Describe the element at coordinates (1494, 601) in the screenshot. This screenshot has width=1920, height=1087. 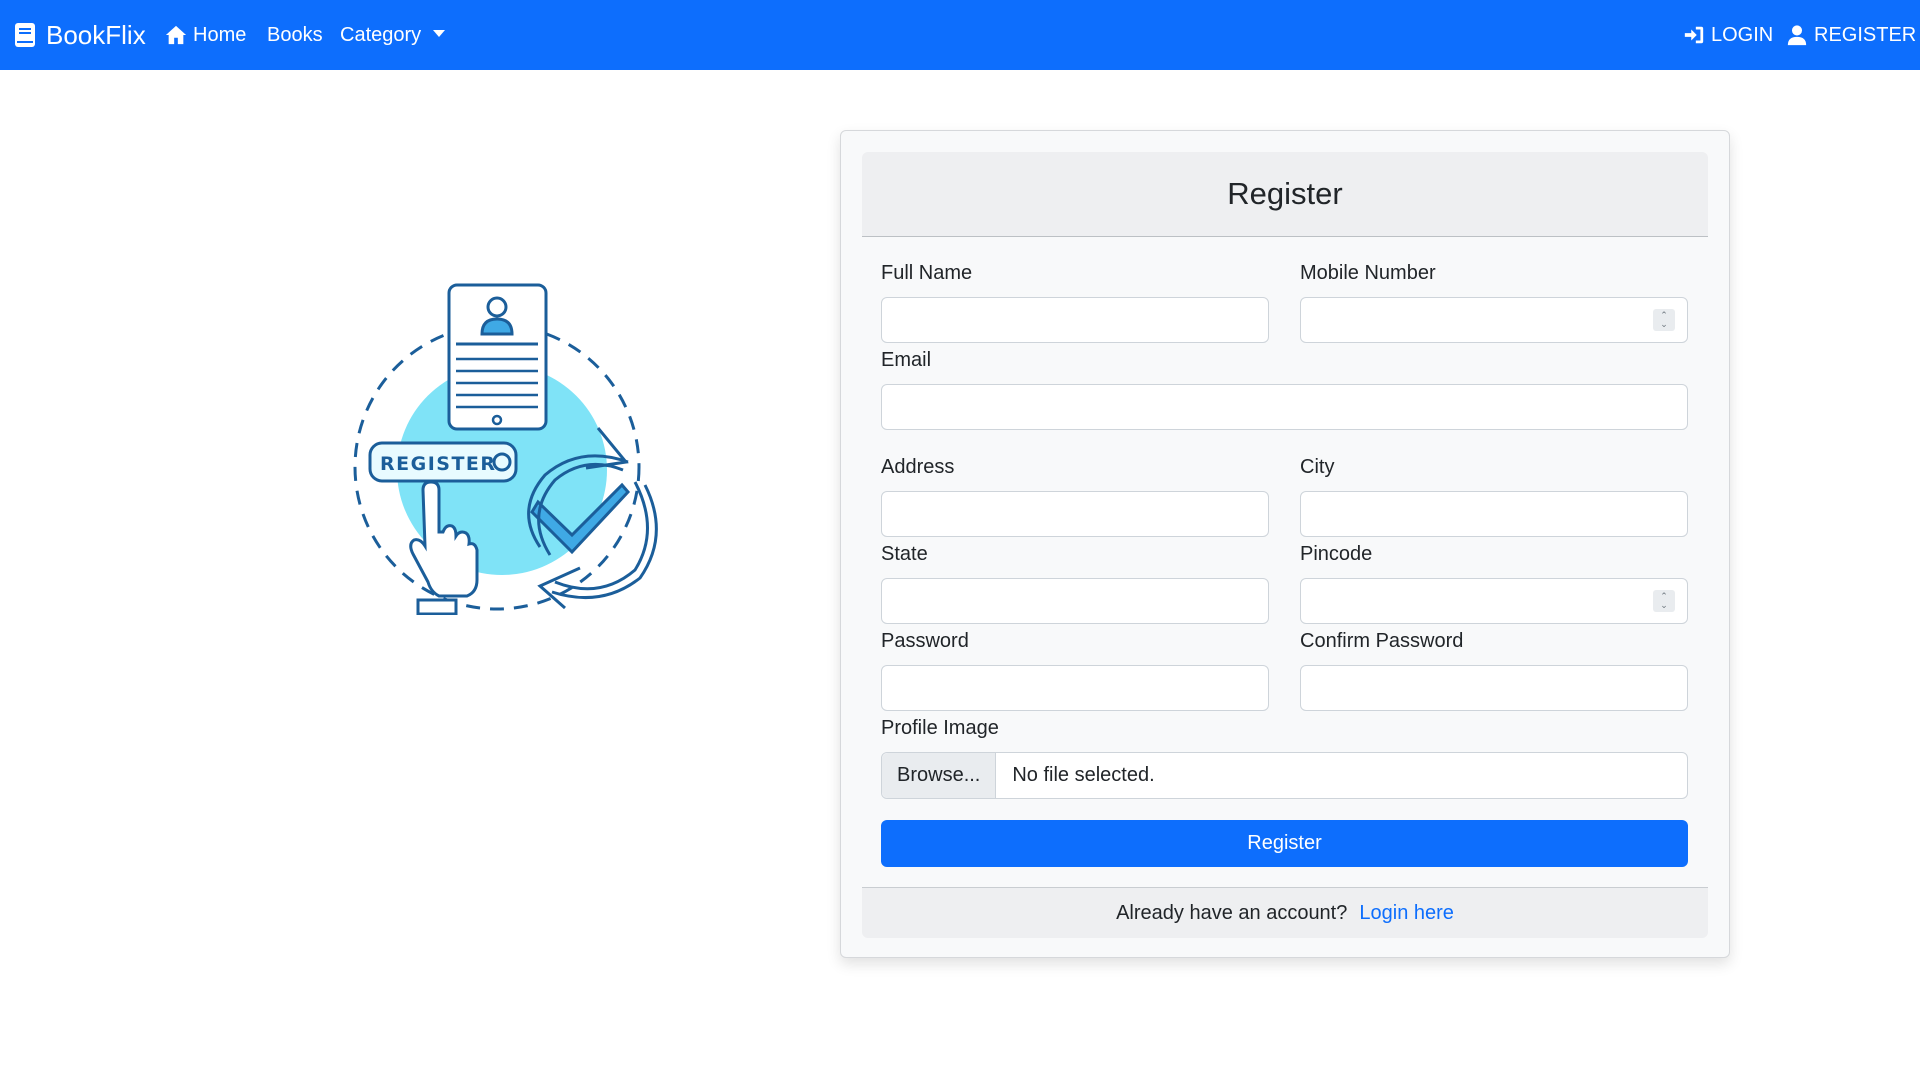
I see `pincode-input: ⌃ ⌄` at that location.